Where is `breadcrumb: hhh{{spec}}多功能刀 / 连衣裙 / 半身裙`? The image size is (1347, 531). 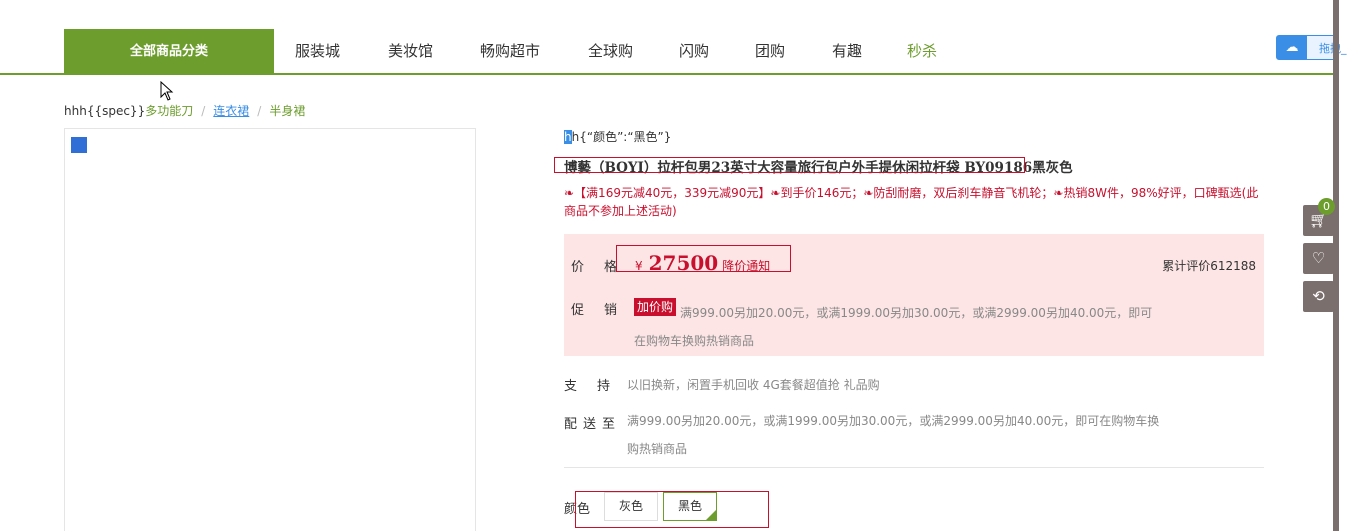
breadcrumb: hhh{{spec}}多功能刀 / 连衣裙 / 半身裙 is located at coordinates (184, 110).